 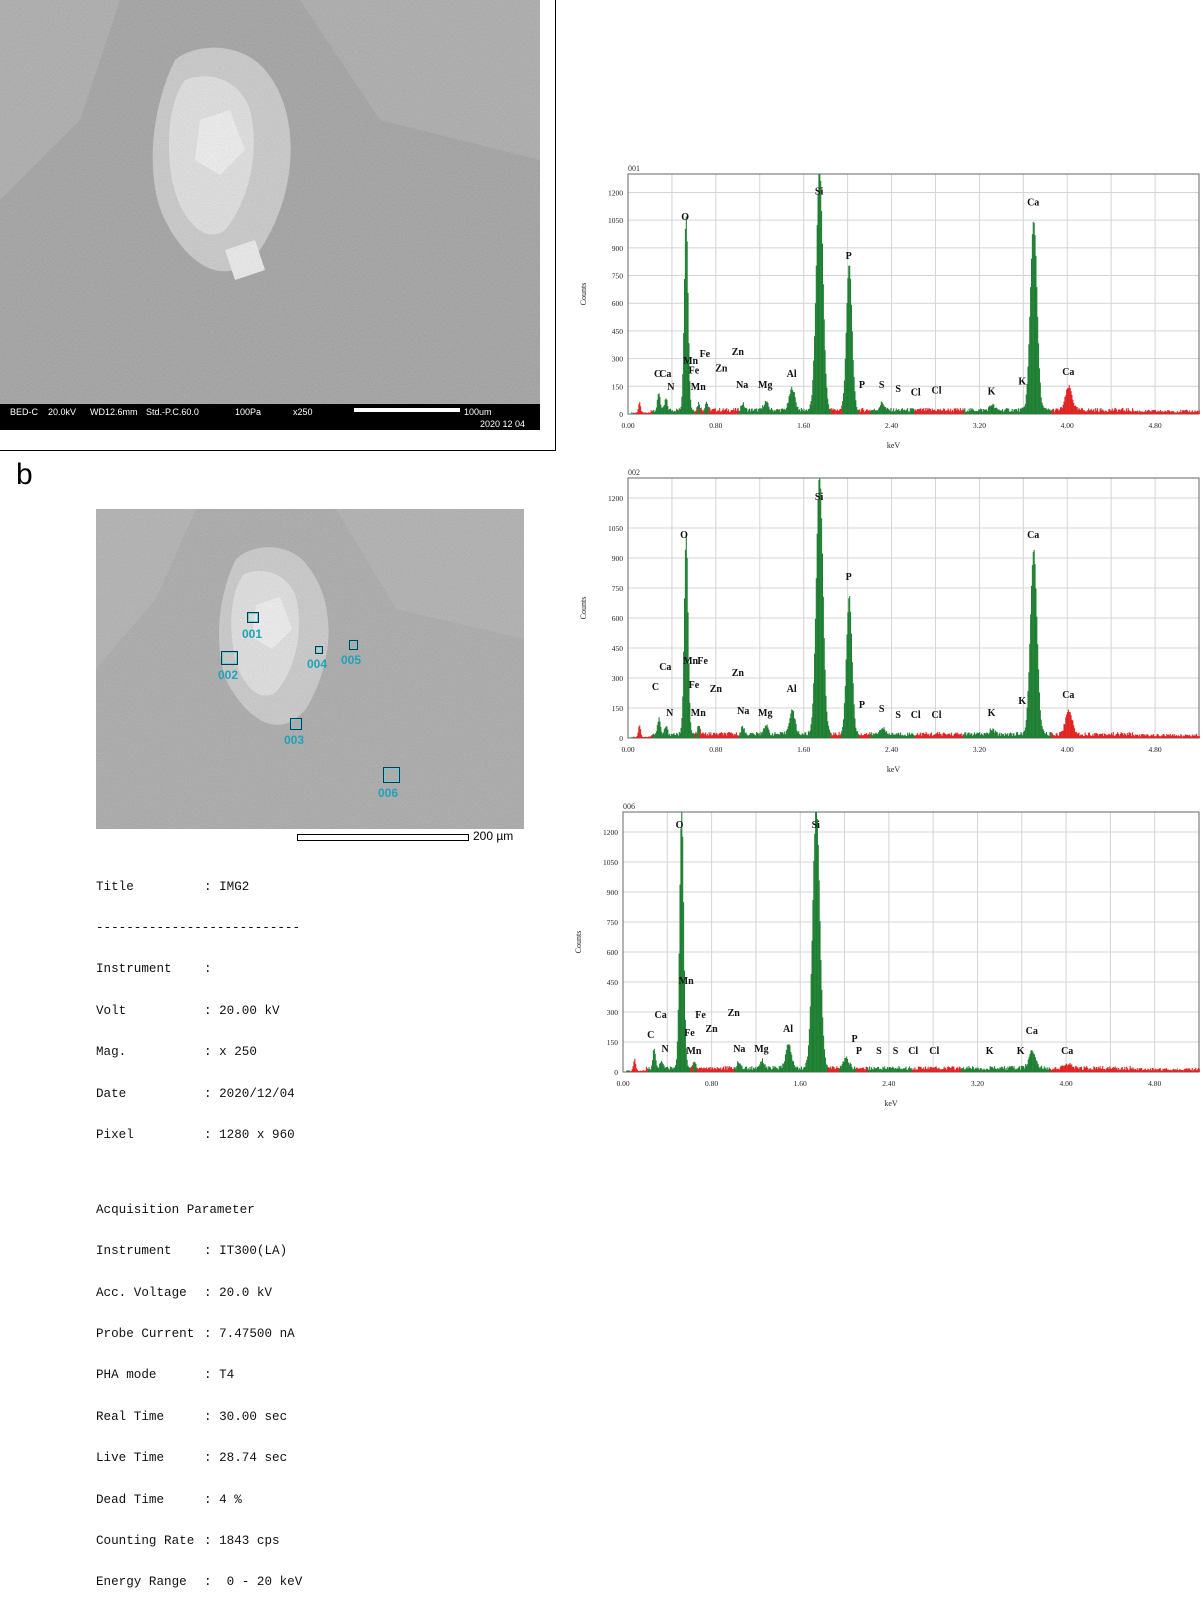 What do you see at coordinates (24, 474) in the screenshot?
I see `panel-label-b: b` at bounding box center [24, 474].